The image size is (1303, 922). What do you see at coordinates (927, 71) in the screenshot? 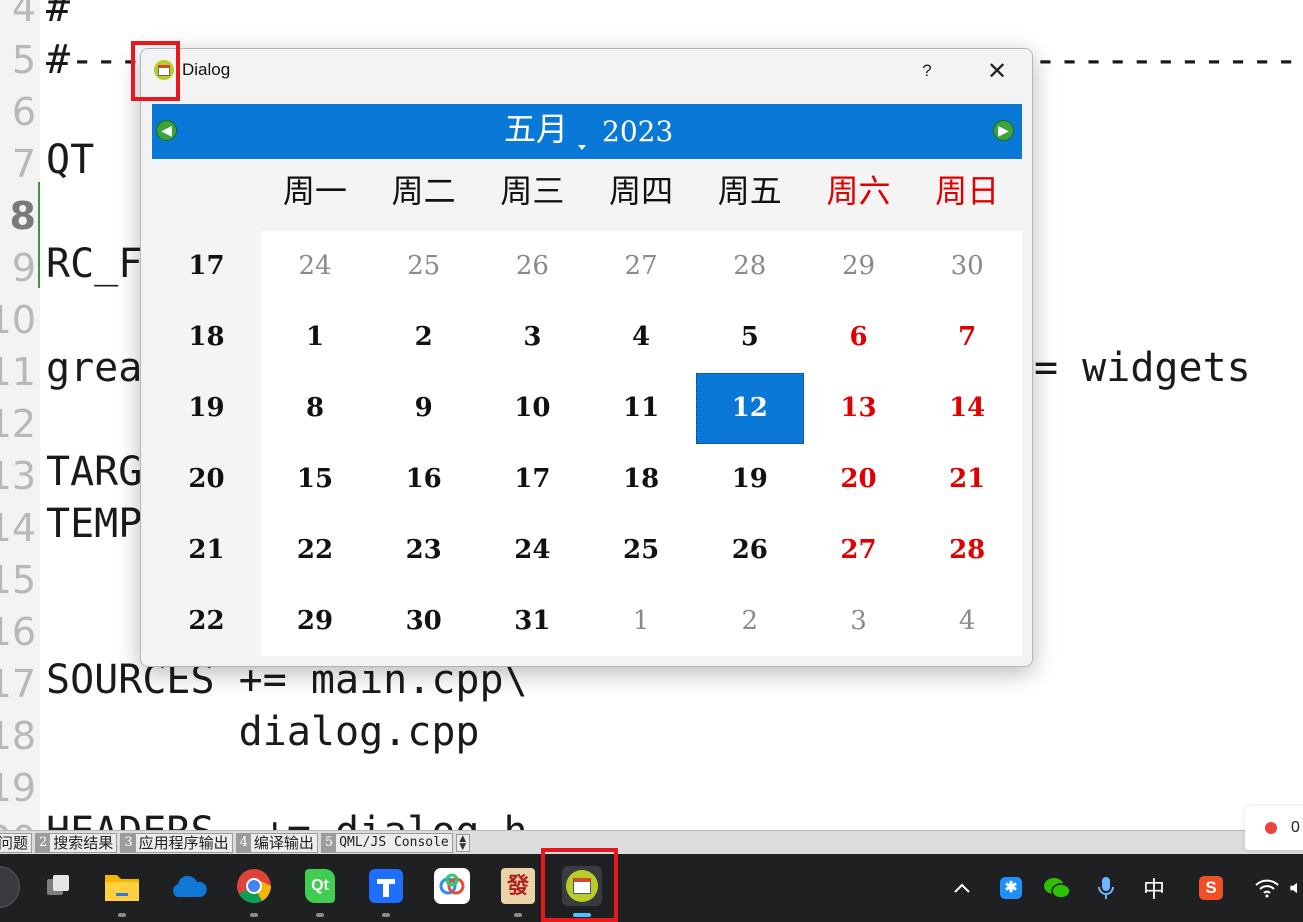
I see `help-button: ?` at bounding box center [927, 71].